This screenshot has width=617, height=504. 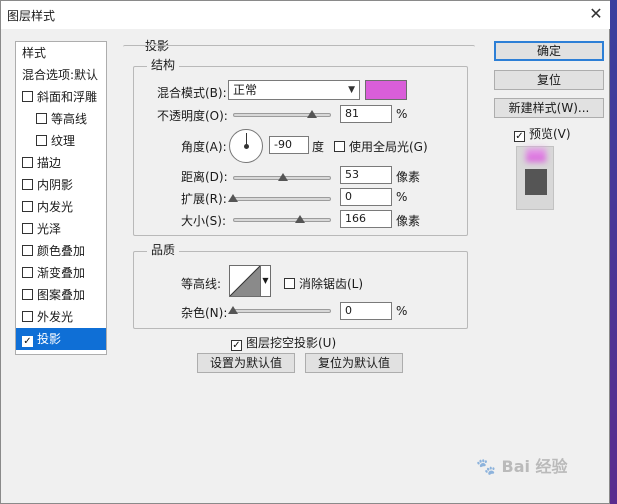 I want to click on spread-slider-track, so click(x=282, y=199).